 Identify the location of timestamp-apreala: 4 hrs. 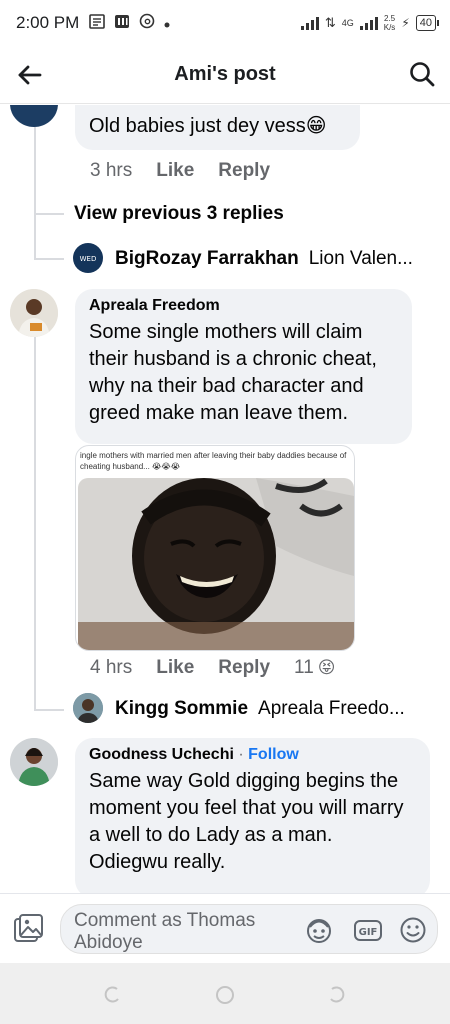
(111, 667).